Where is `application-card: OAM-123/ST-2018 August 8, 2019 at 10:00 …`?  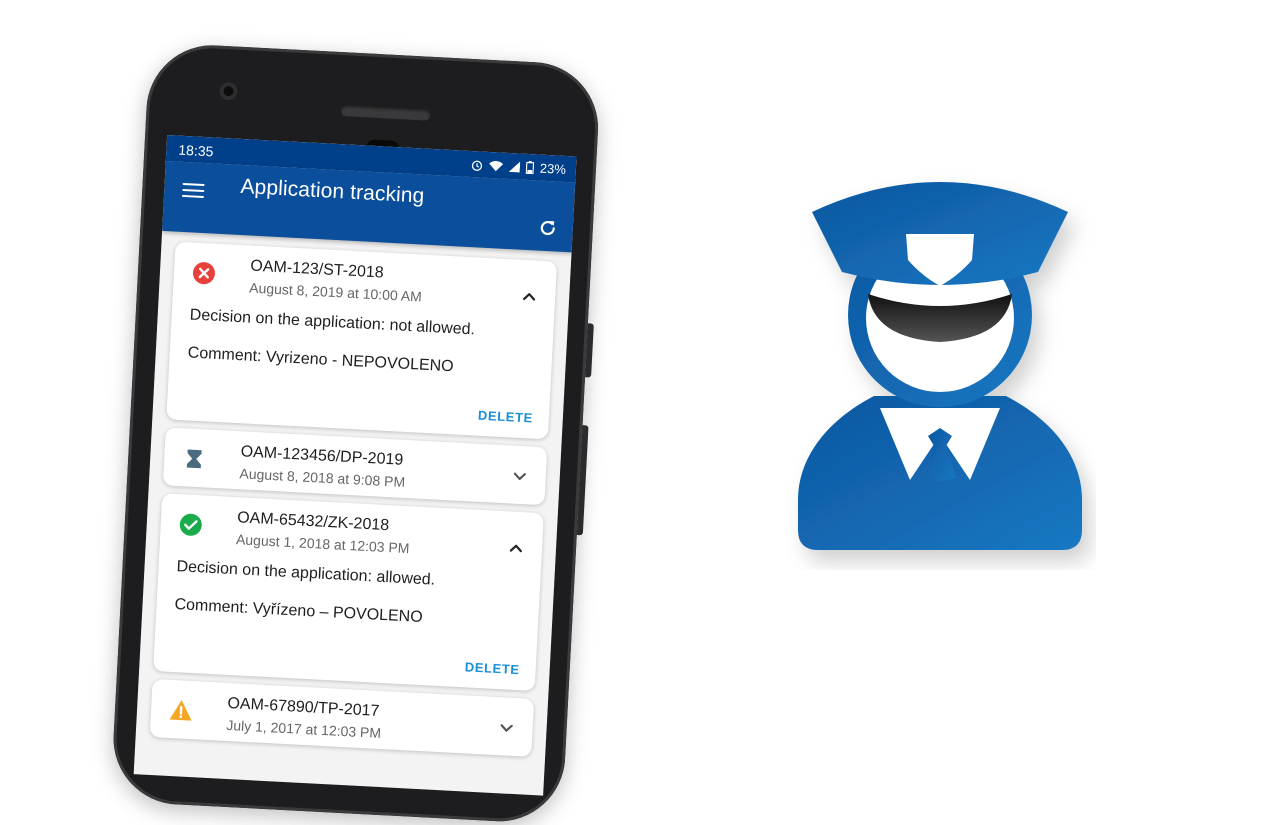
application-card: OAM-123/ST-2018 August 8, 2019 at 10:00 … is located at coordinates (362, 340).